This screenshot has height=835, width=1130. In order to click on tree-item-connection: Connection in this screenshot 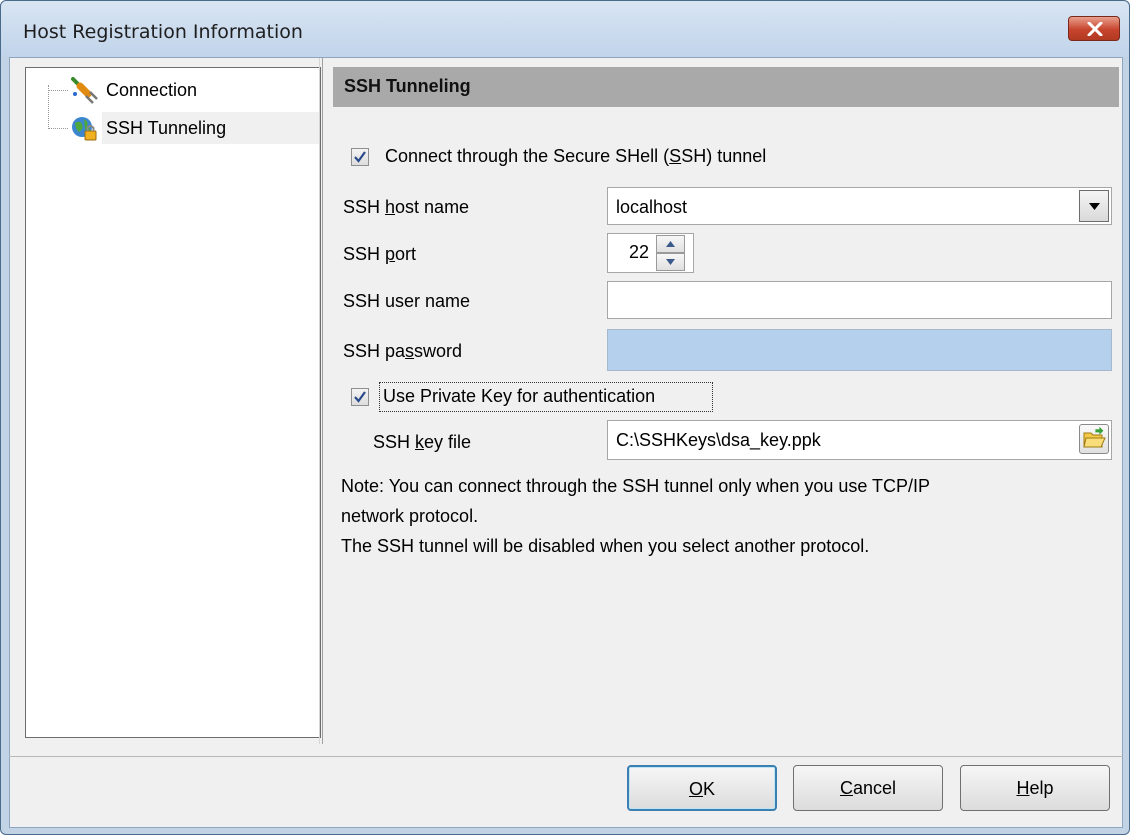, I will do `click(173, 90)`.